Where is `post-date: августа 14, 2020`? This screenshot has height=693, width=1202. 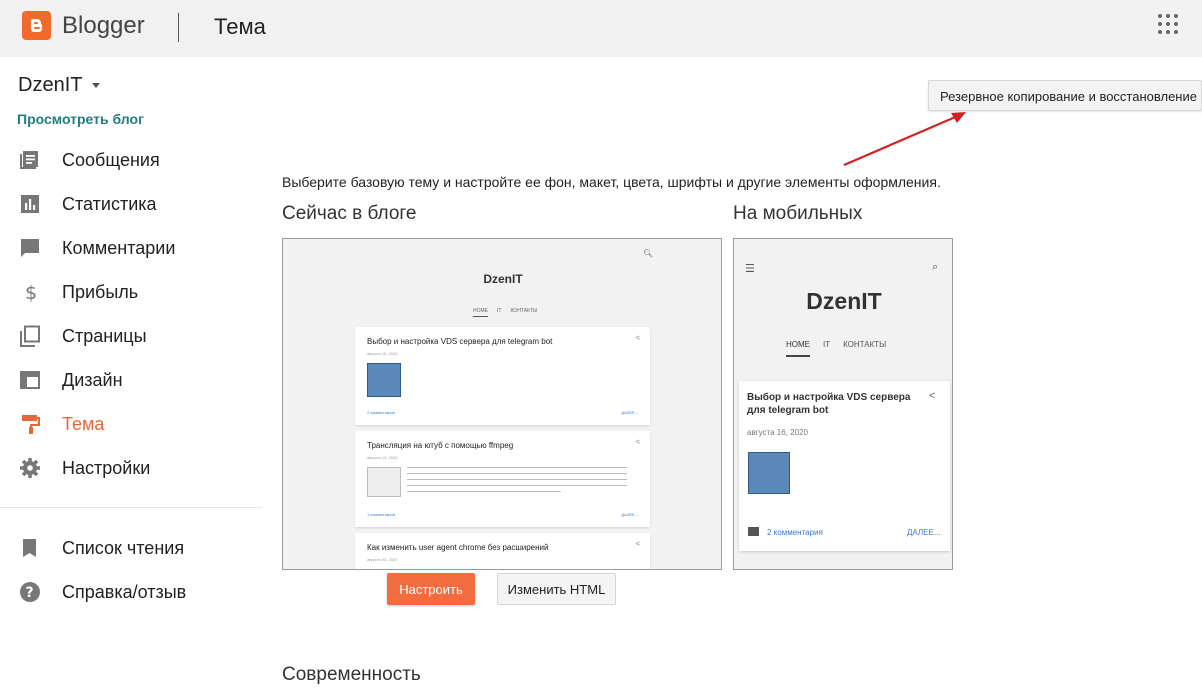 post-date: августа 14, 2020 is located at coordinates (382, 457).